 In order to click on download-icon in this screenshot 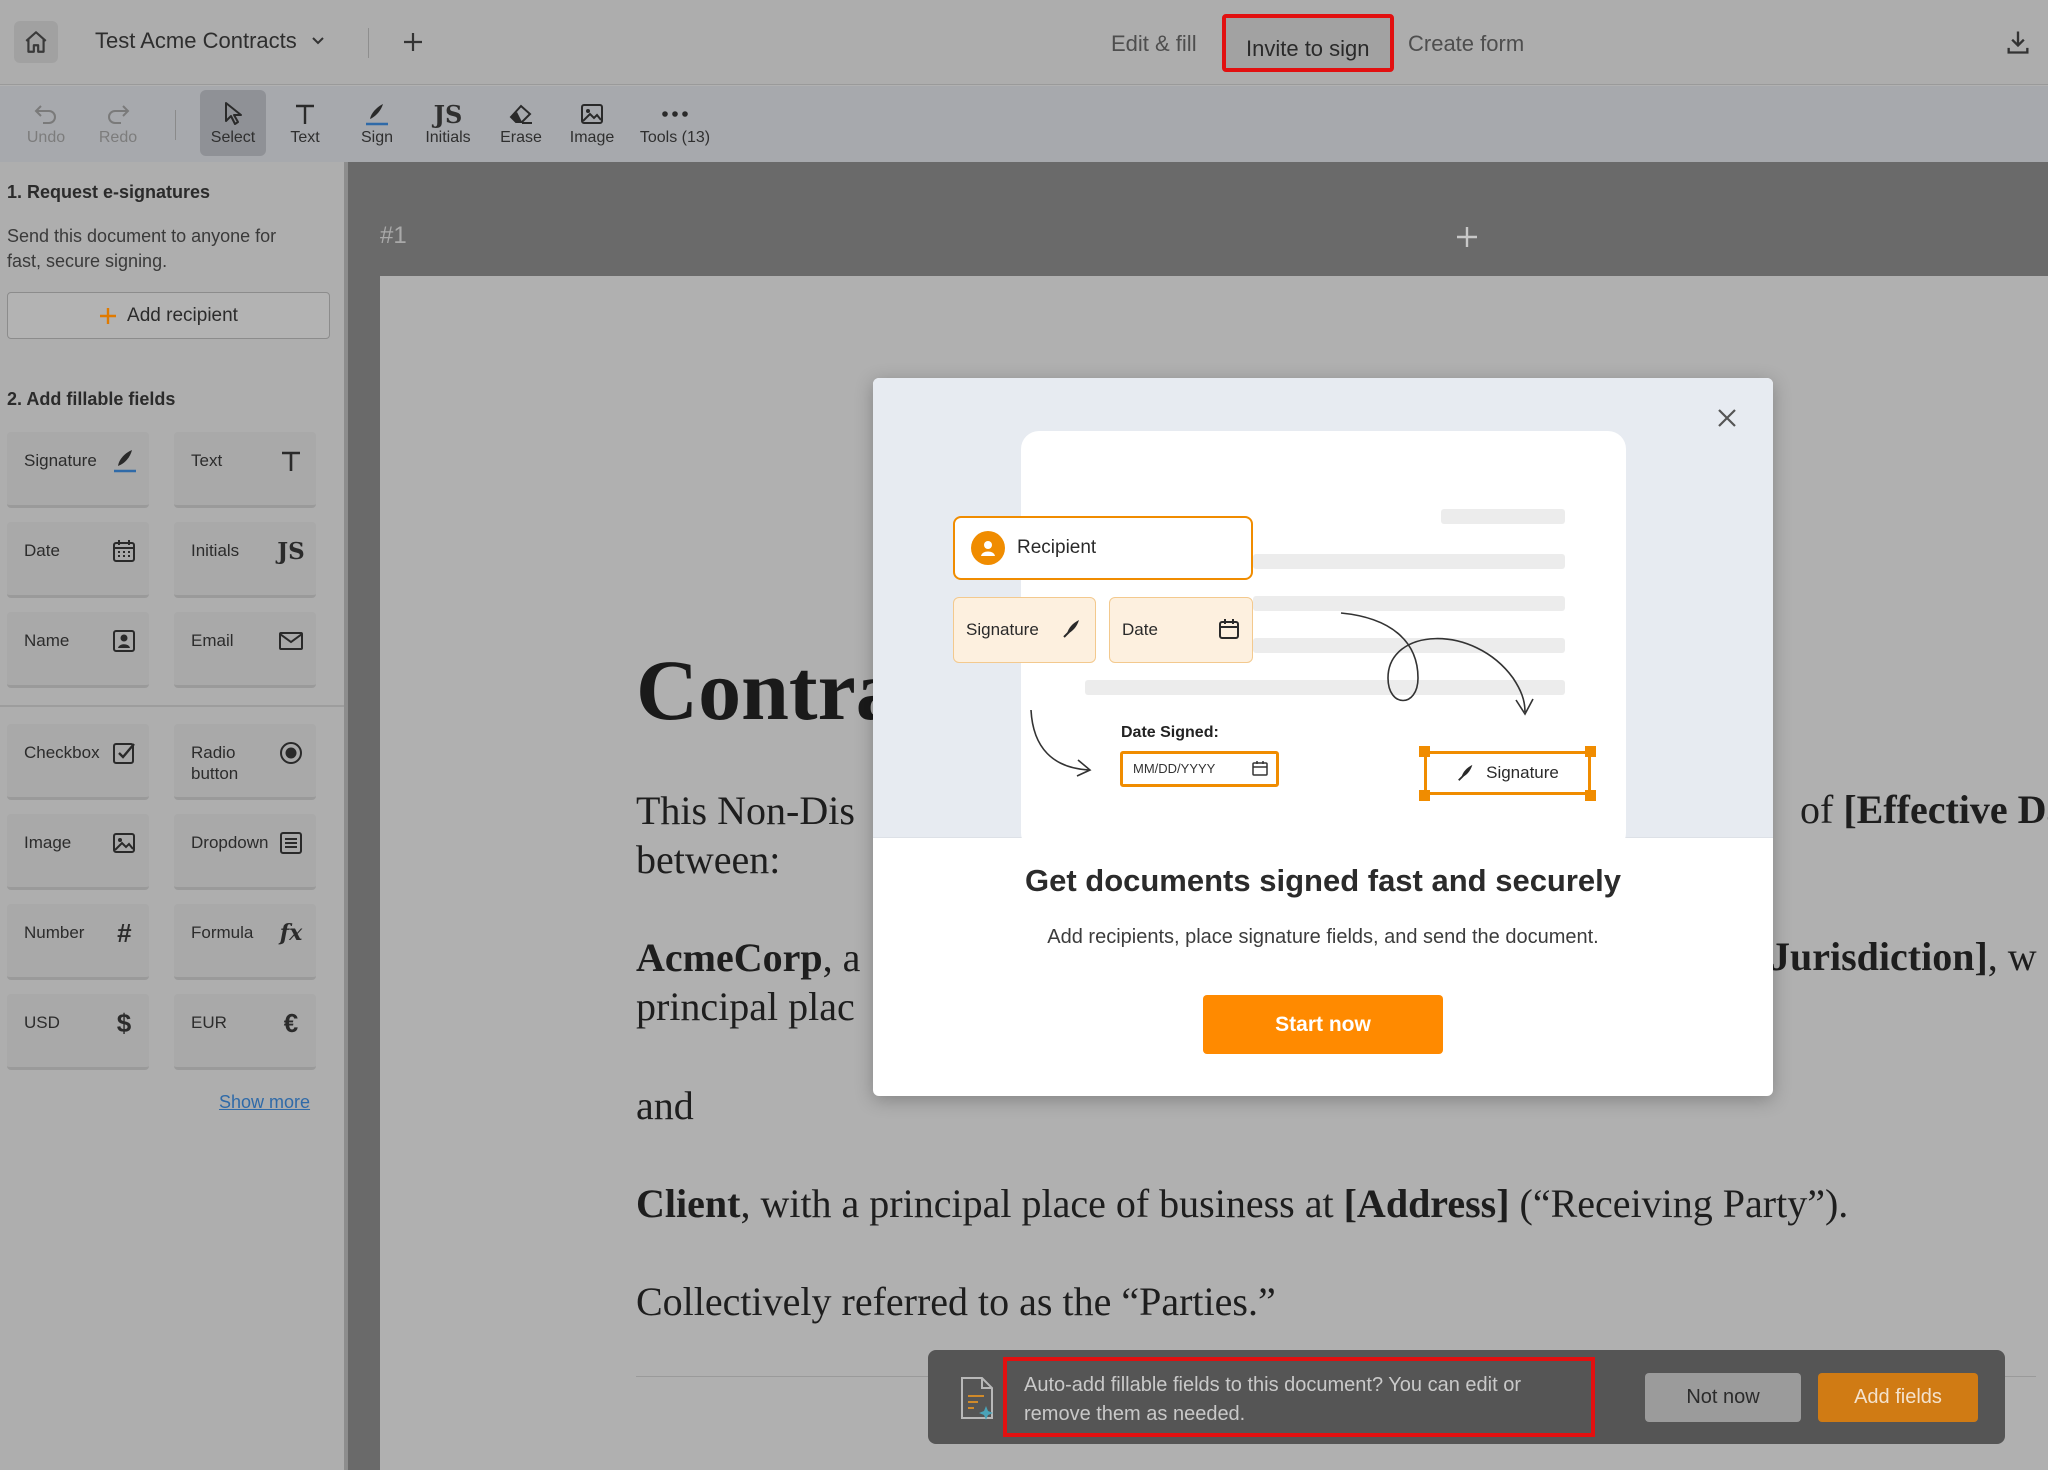, I will do `click(2018, 42)`.